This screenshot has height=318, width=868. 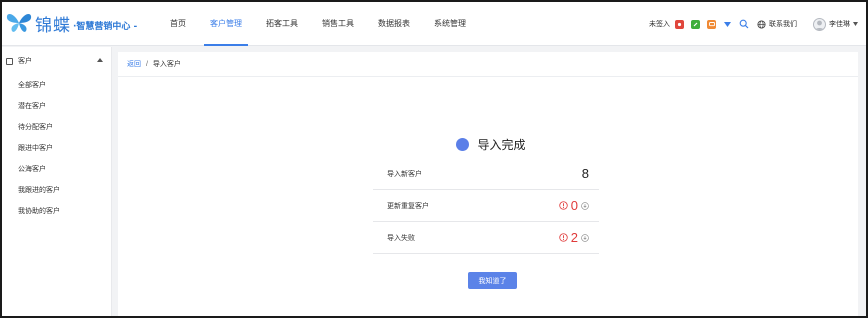 What do you see at coordinates (56, 169) in the screenshot?
I see `sidebar-item-public-pool: 公海客户` at bounding box center [56, 169].